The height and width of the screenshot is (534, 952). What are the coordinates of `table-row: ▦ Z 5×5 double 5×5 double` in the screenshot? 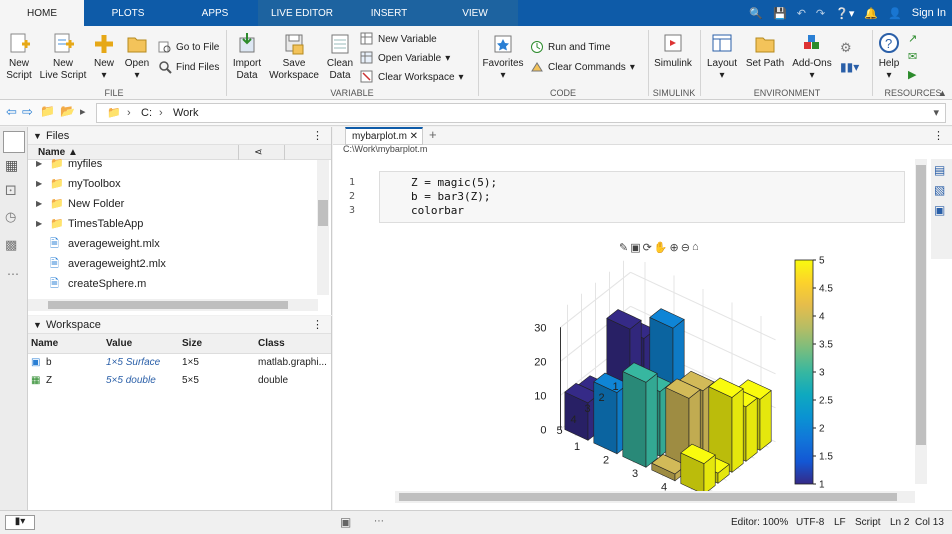 It's located at (179, 381).